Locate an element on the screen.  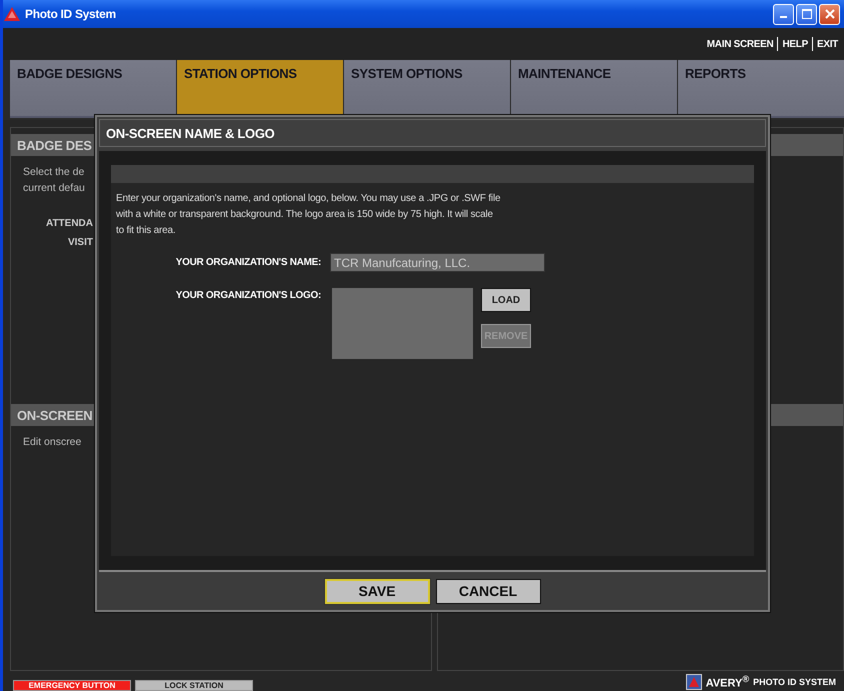
save-button: SAVE is located at coordinates (377, 591).